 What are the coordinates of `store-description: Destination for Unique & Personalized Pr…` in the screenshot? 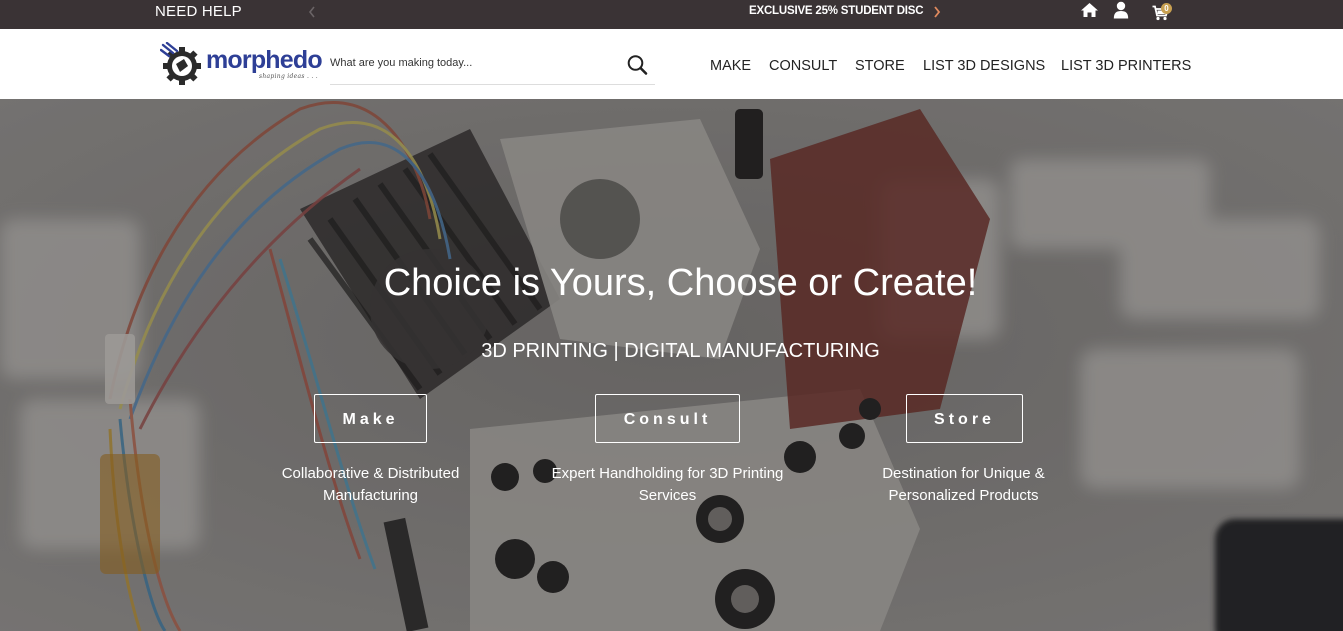 It's located at (963, 485).